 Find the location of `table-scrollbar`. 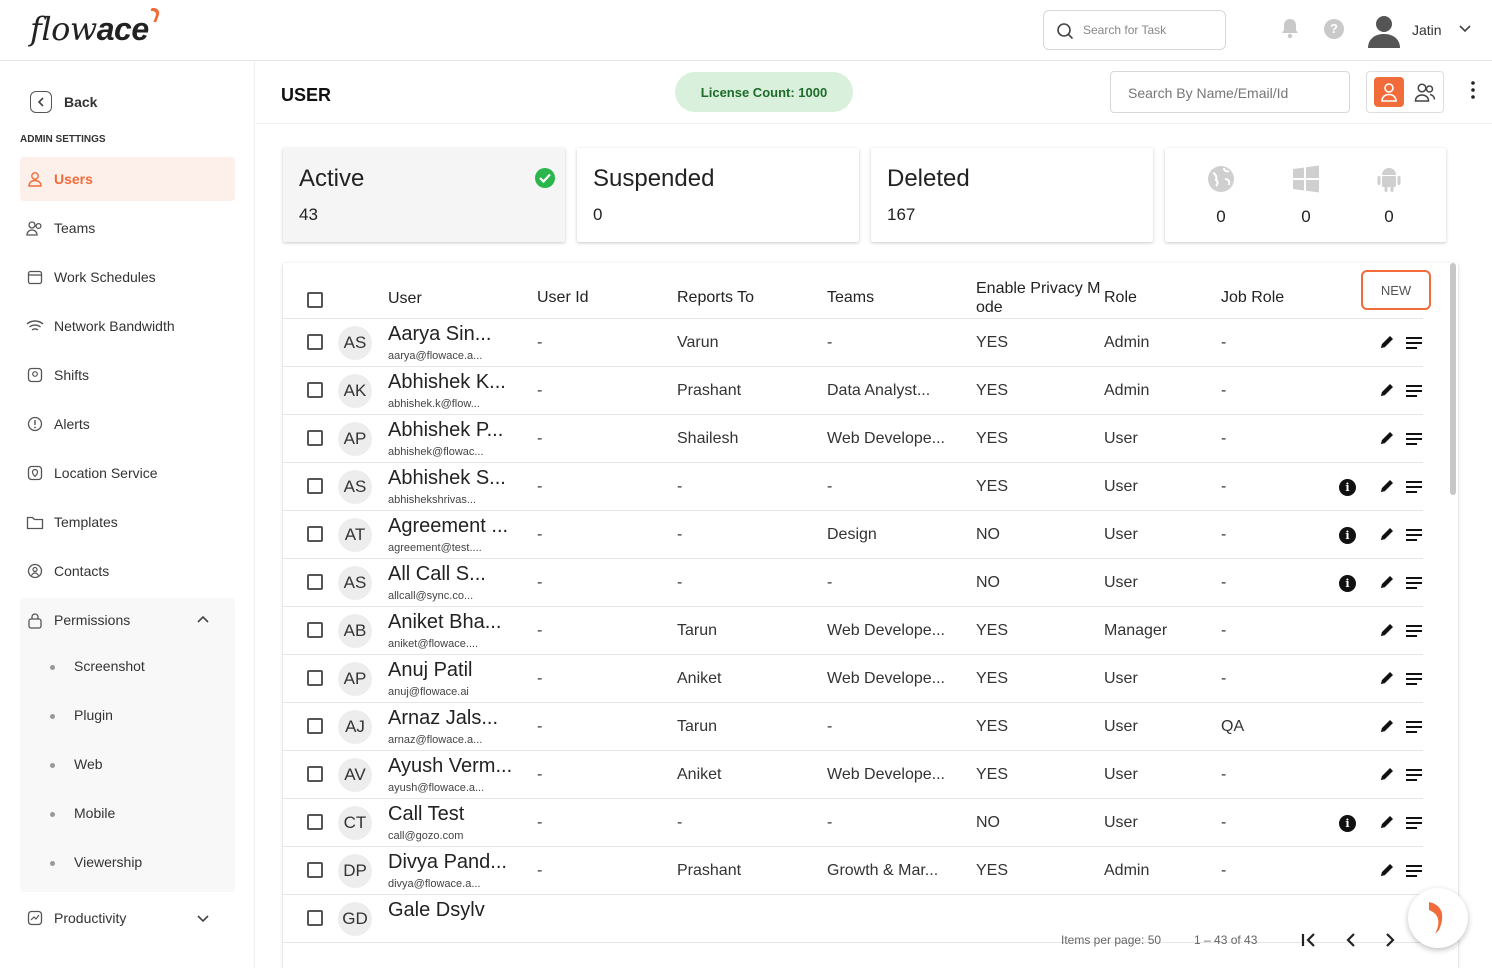

table-scrollbar is located at coordinates (1453, 379).